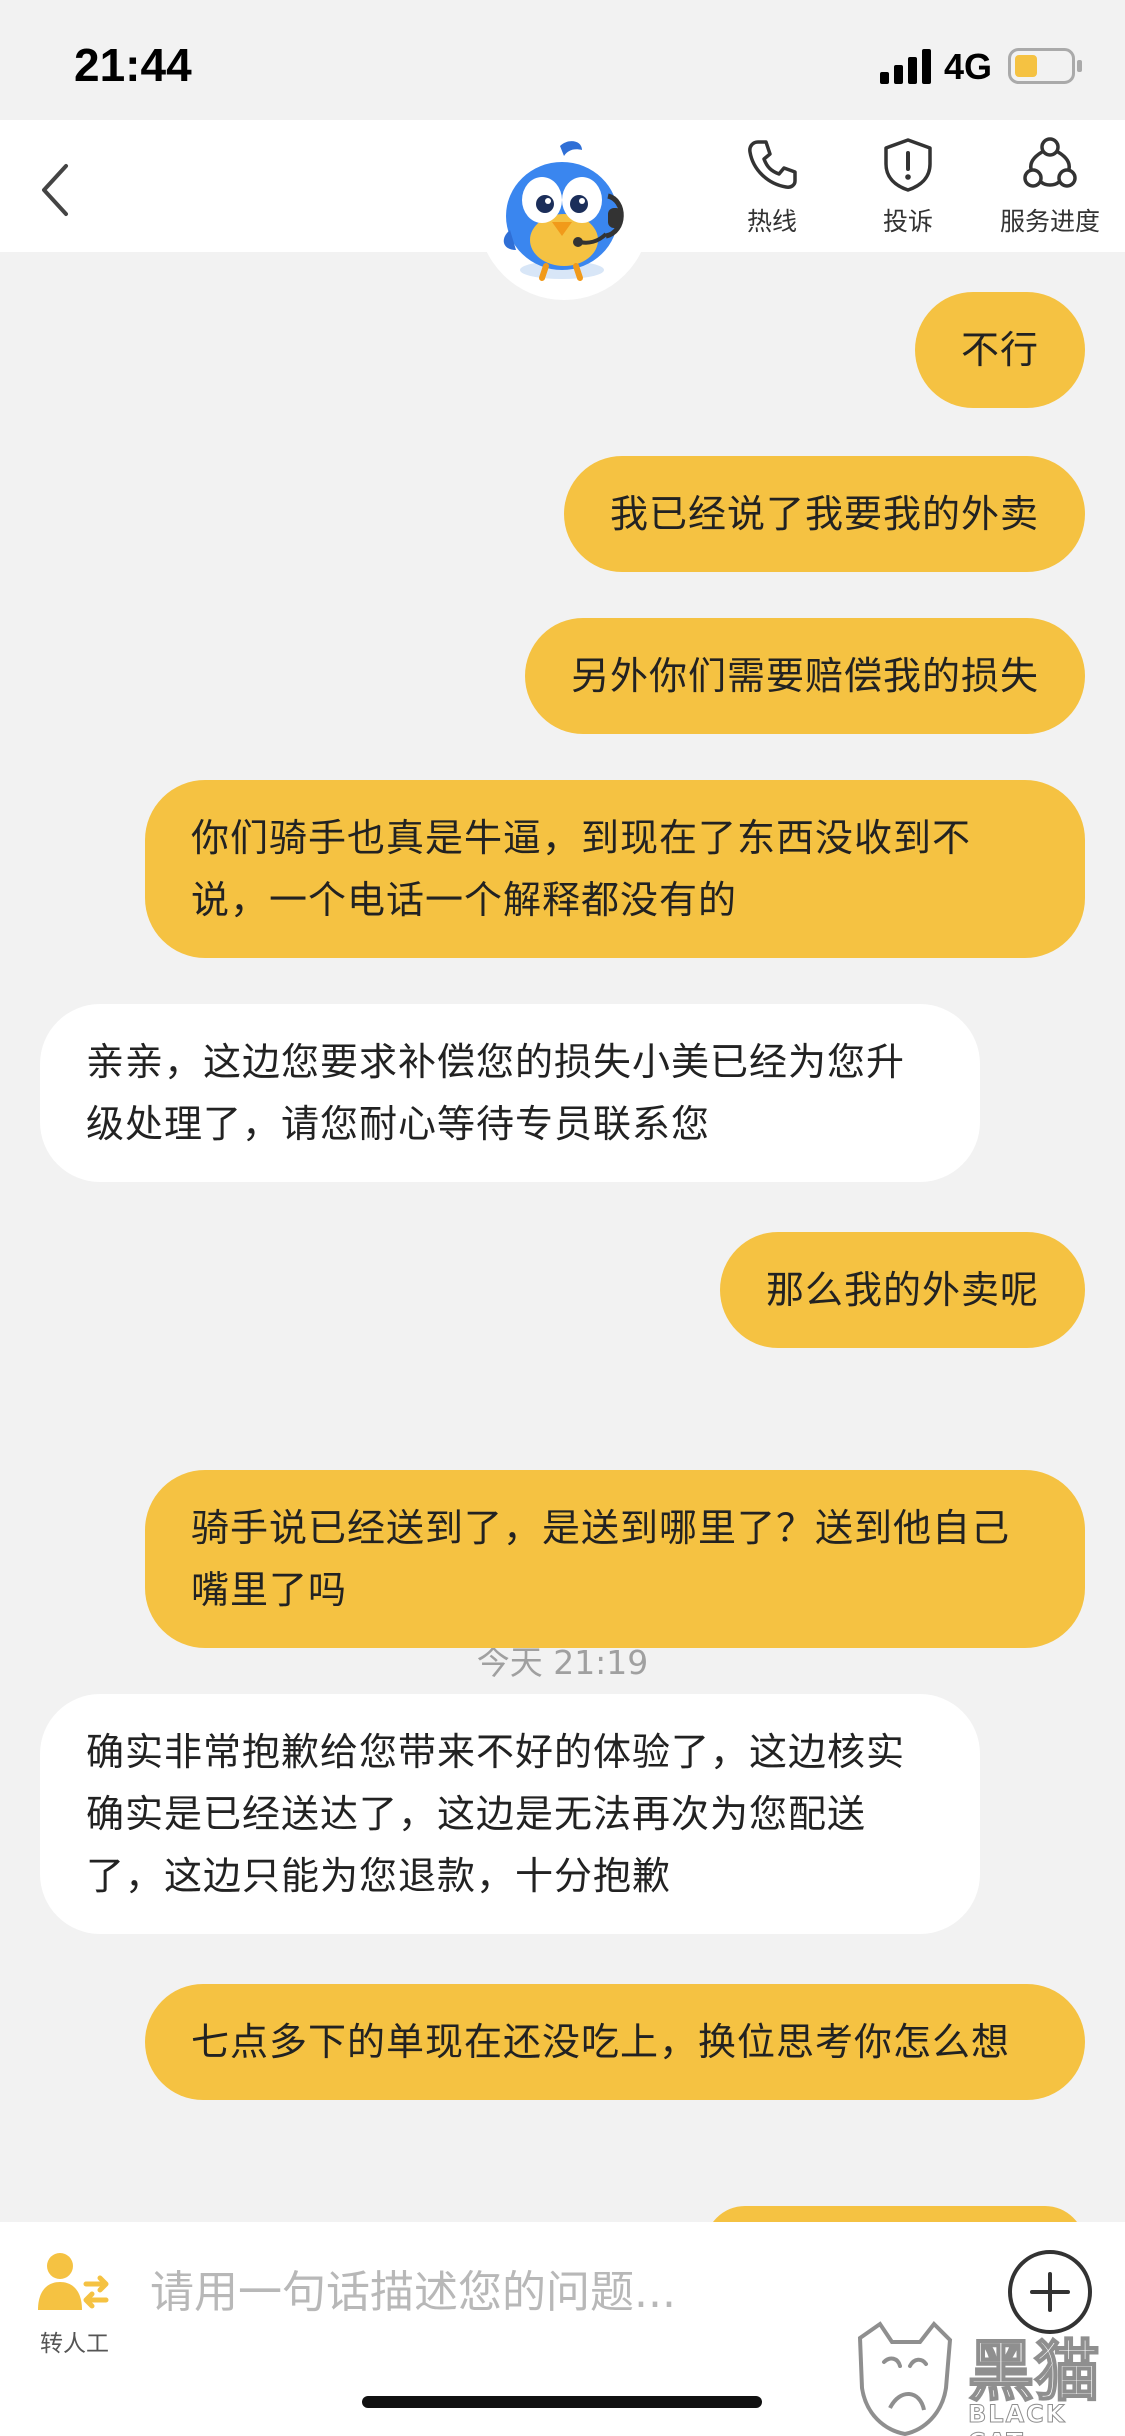 This screenshot has width=1125, height=2436. What do you see at coordinates (1050, 162) in the screenshot?
I see `progress-nodes-icon` at bounding box center [1050, 162].